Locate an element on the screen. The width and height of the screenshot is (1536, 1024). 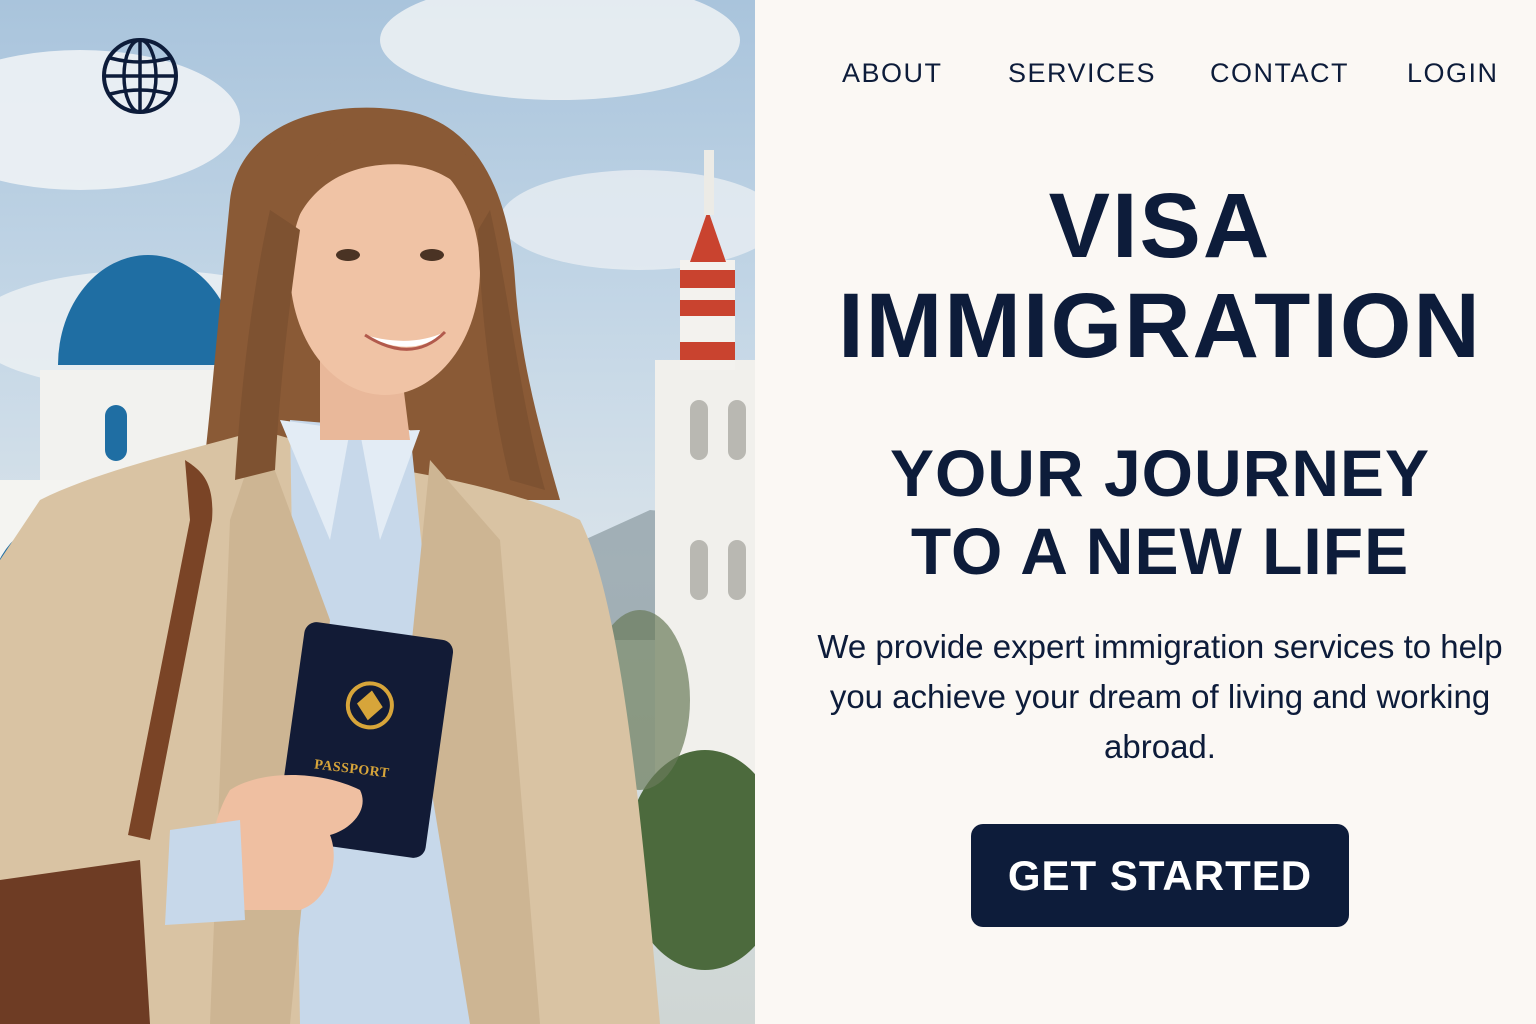
subtitle-line-2: TO A NEW LIFE is located at coordinates (1160, 551).